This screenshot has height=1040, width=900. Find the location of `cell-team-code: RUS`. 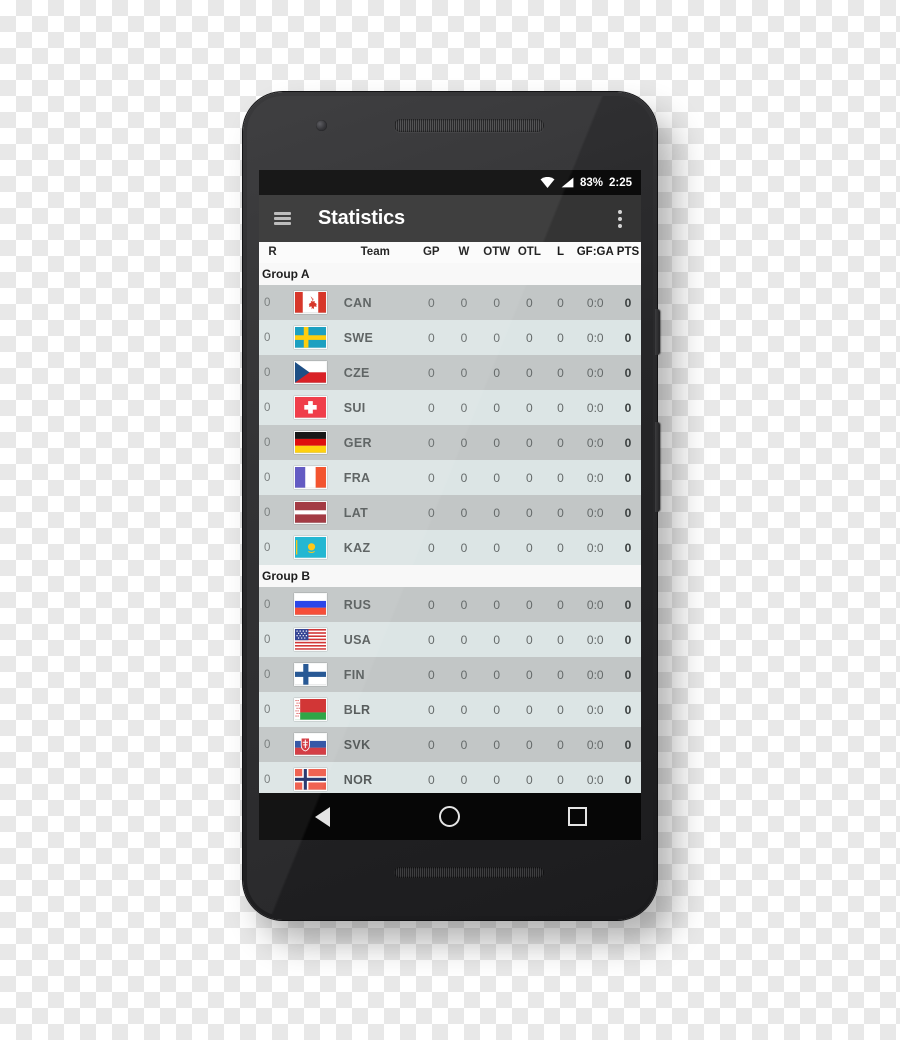

cell-team-code: RUS is located at coordinates (375, 604).